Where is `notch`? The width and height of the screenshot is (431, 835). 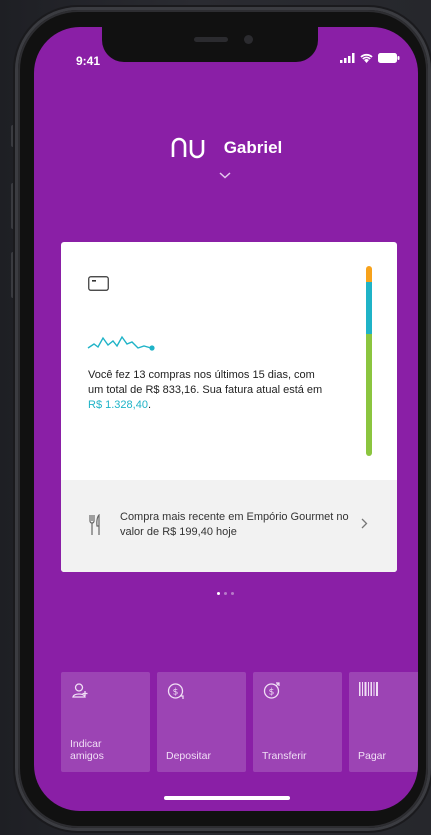 notch is located at coordinates (210, 44).